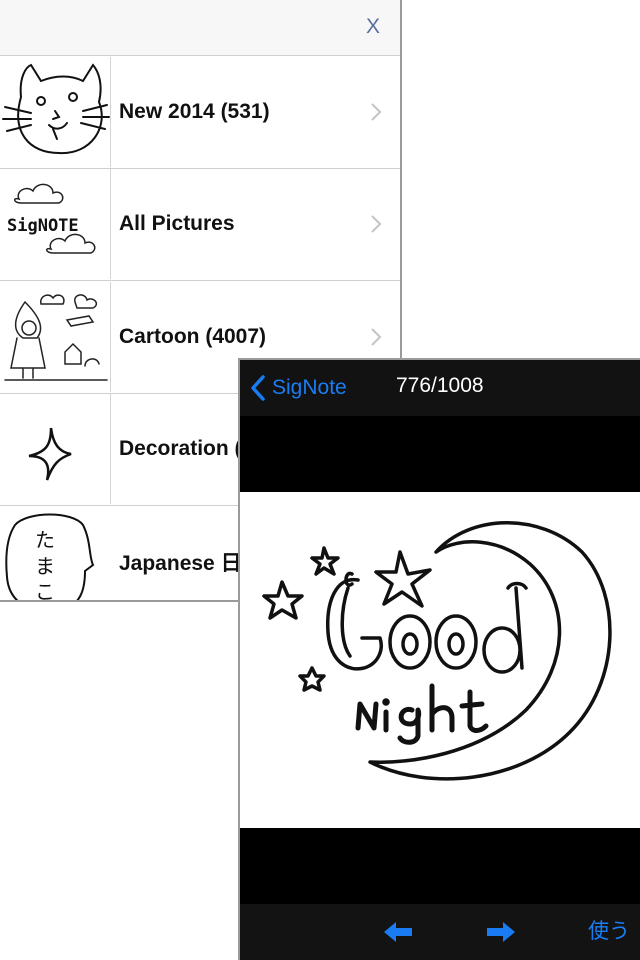  I want to click on picture-counter: 776/1008, so click(440, 385).